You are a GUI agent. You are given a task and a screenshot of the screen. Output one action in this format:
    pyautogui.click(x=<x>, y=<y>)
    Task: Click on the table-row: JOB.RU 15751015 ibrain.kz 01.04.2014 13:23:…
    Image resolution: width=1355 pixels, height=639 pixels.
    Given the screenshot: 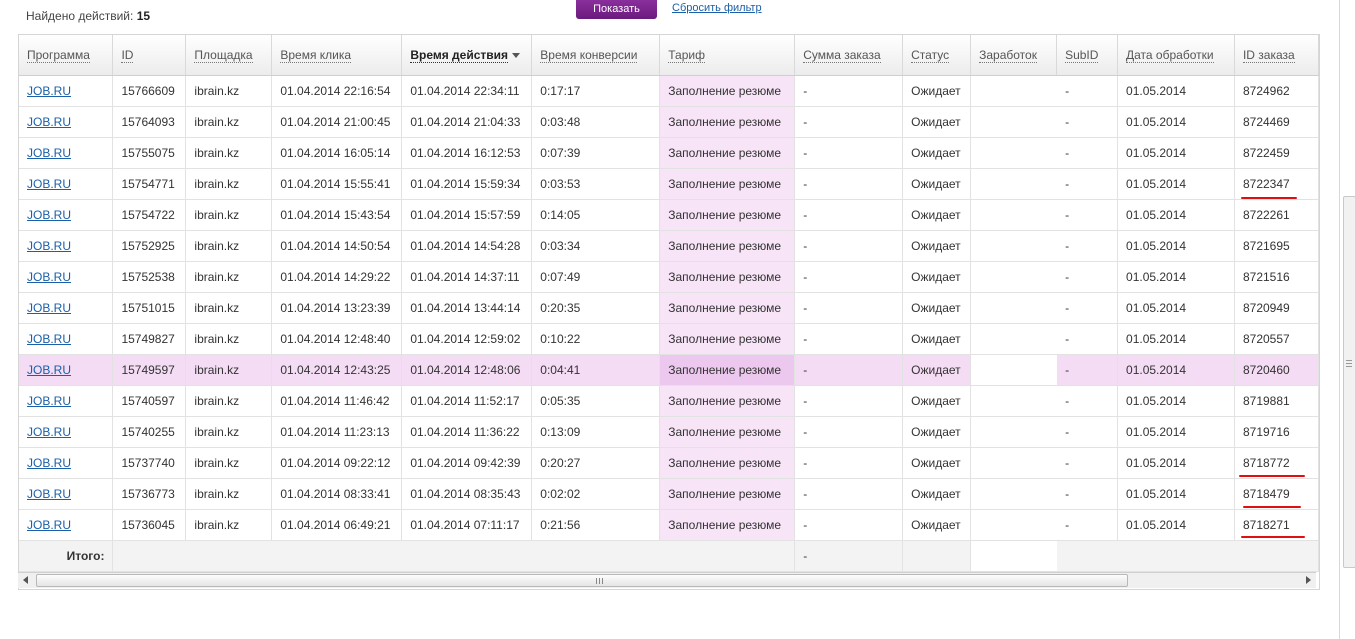 What is the action you would take?
    pyautogui.click(x=669, y=308)
    